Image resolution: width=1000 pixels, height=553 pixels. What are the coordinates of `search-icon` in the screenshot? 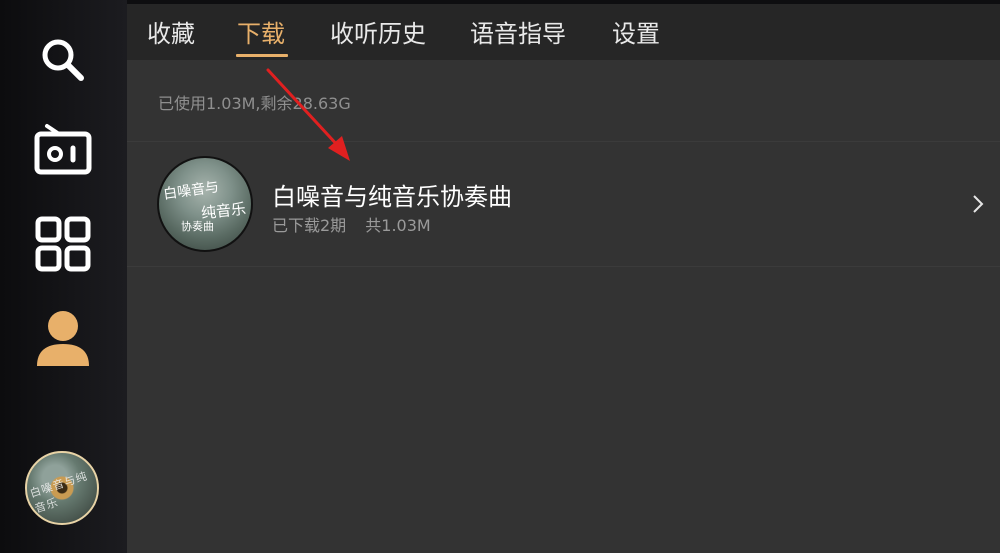 It's located at (63, 60).